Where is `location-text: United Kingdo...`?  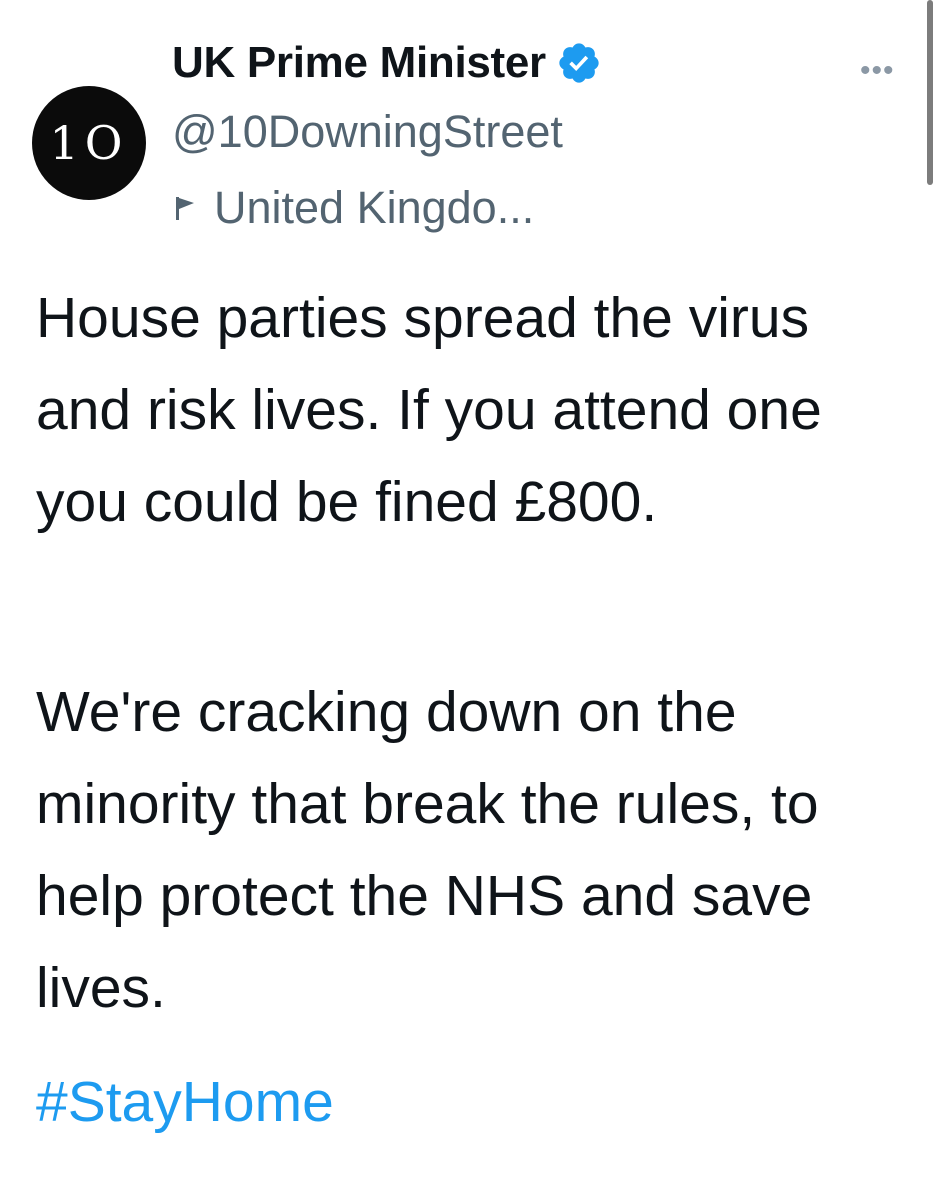
location-text: United Kingdo... is located at coordinates (374, 207).